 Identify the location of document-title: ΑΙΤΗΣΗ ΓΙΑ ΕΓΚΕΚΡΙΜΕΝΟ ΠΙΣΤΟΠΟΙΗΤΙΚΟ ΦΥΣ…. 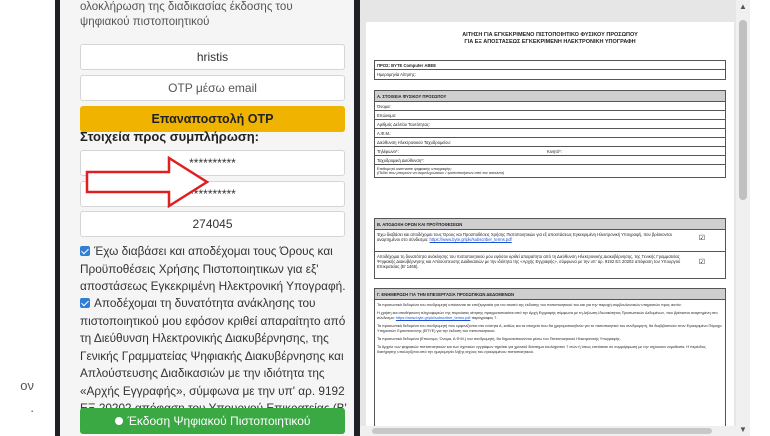
(550, 39).